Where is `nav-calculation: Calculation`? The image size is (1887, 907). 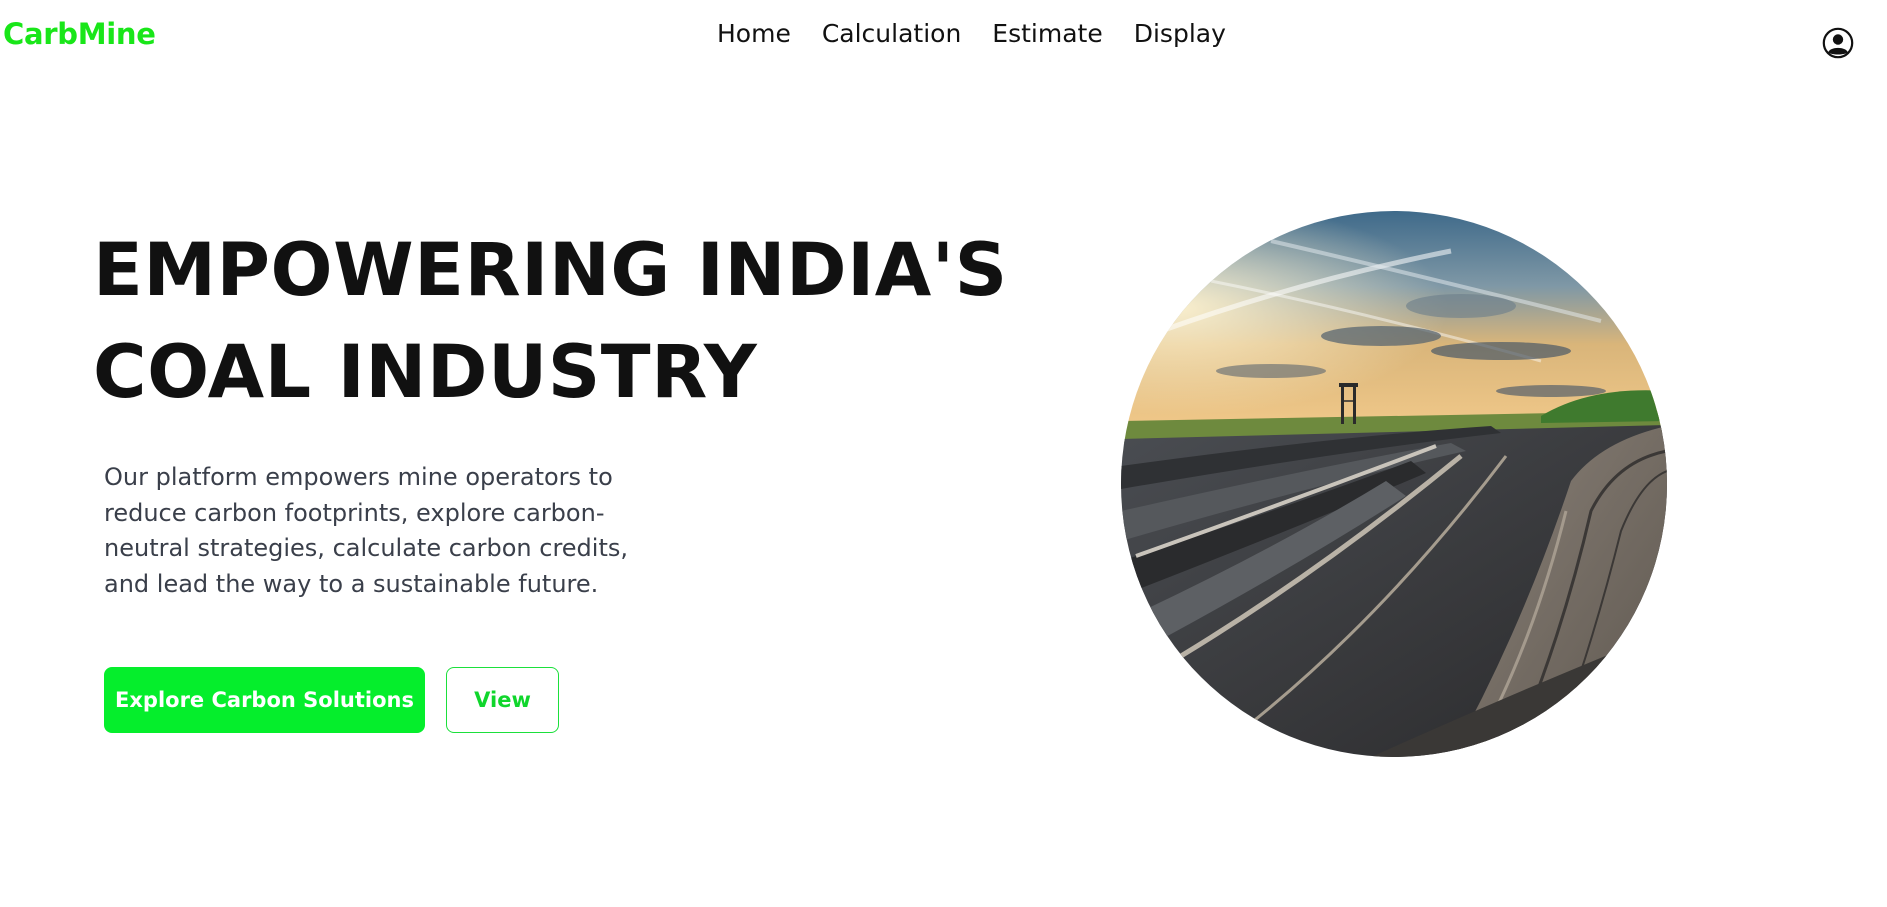
nav-calculation: Calculation is located at coordinates (891, 34).